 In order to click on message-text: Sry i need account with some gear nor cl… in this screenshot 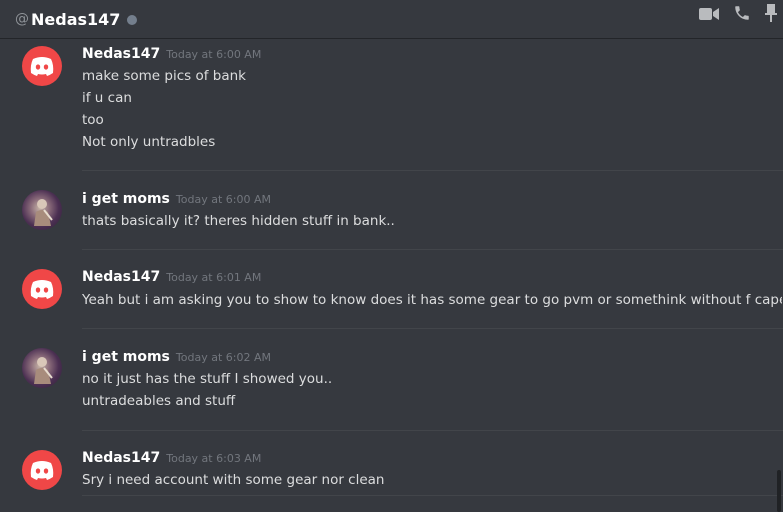, I will do `click(233, 480)`.